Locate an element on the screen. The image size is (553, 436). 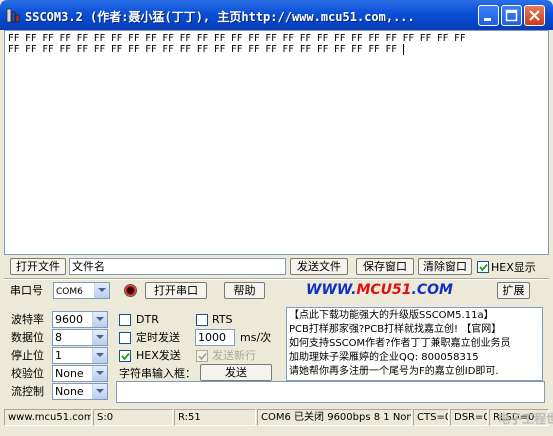
ad-line: 如何支持SSCOM作者?作者丁丁兼职嘉立创业务员 is located at coordinates (400, 343).